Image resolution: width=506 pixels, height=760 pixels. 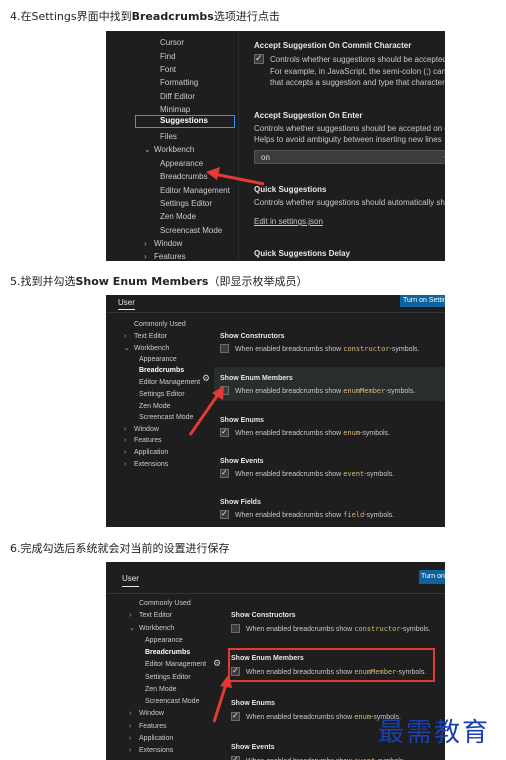 I want to click on step-6-caption: 6.完成勾选后系统就会对当前的设置进行保存, so click(x=120, y=548).